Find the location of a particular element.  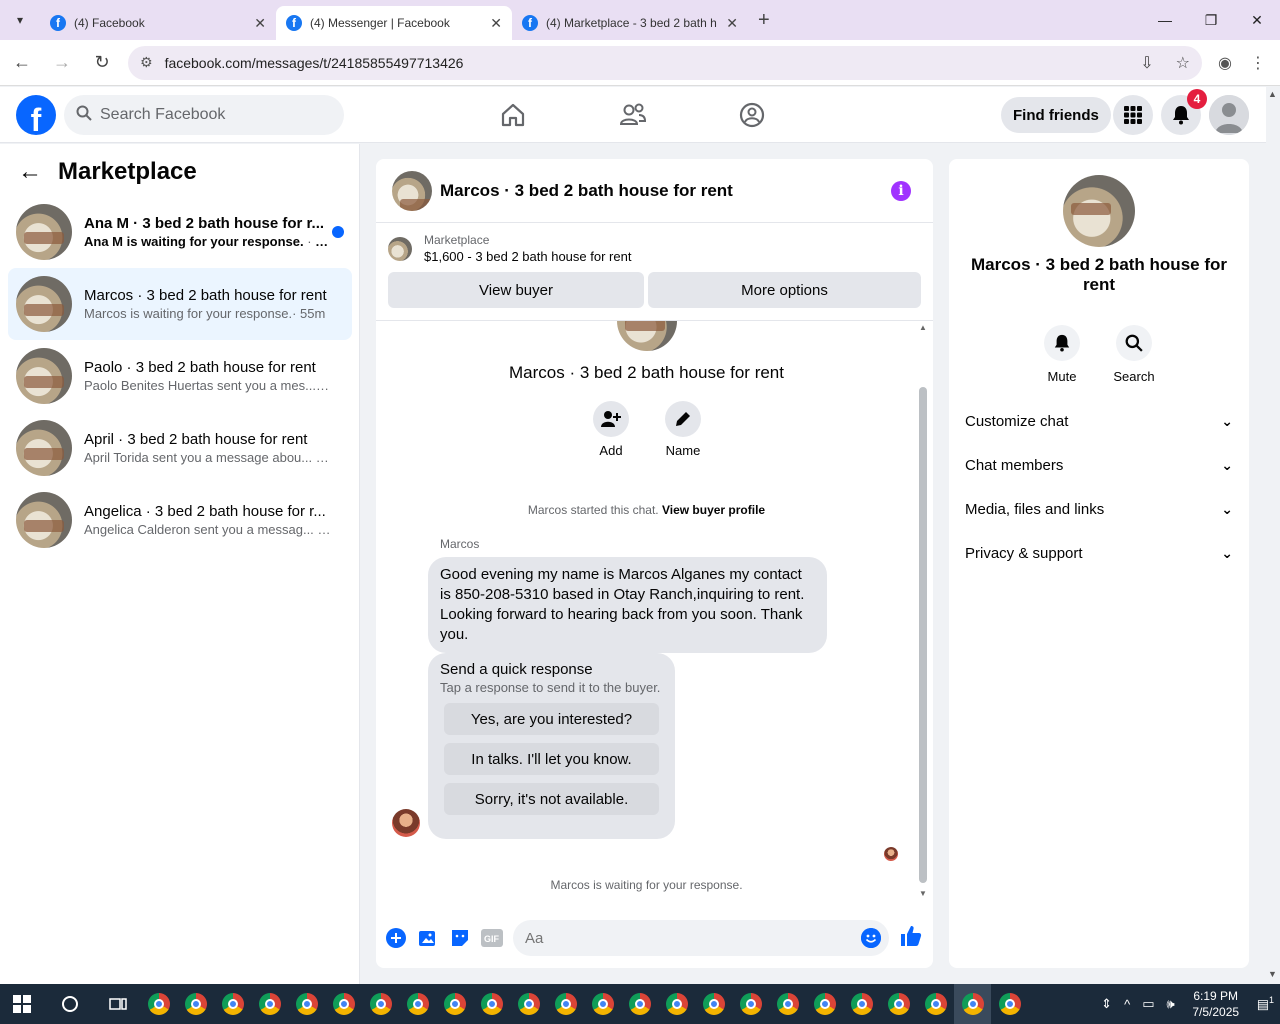

browser-tab-facebook: f (4) Facebook ✕ is located at coordinates (158, 23).